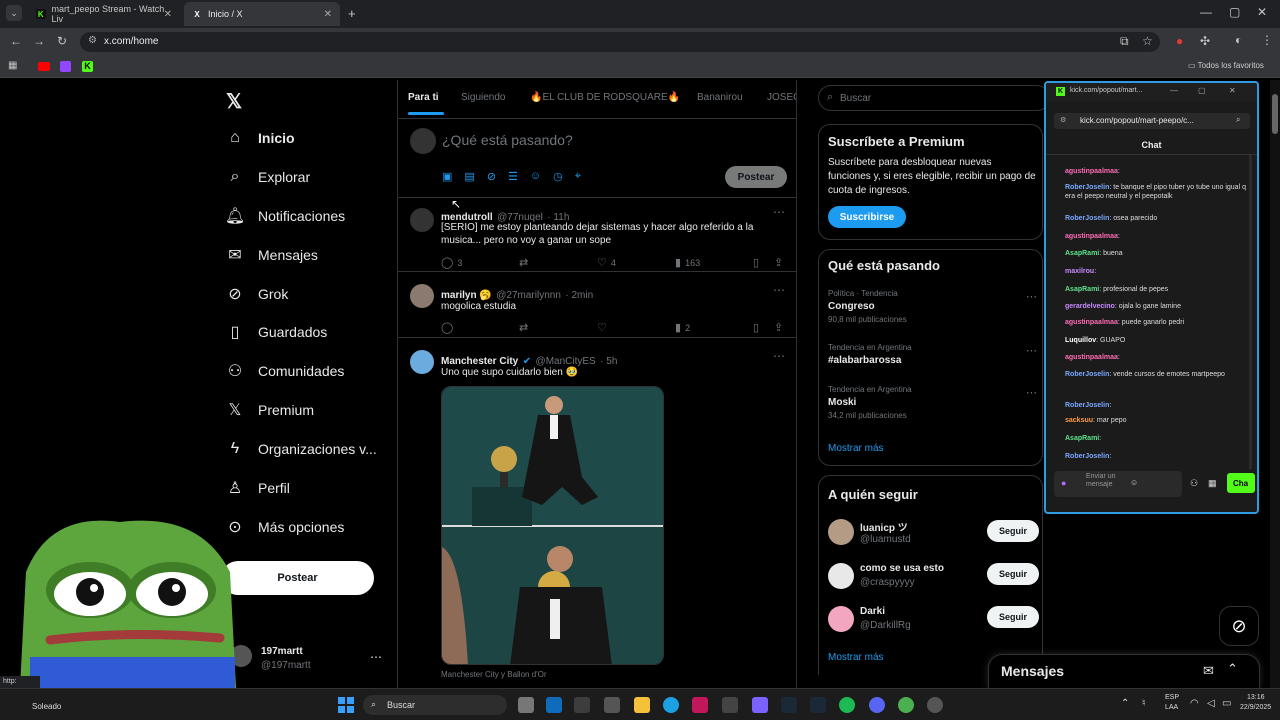 The height and width of the screenshot is (720, 1280). What do you see at coordinates (14, 13) in the screenshot?
I see `tab-search-icon: ⌄` at bounding box center [14, 13].